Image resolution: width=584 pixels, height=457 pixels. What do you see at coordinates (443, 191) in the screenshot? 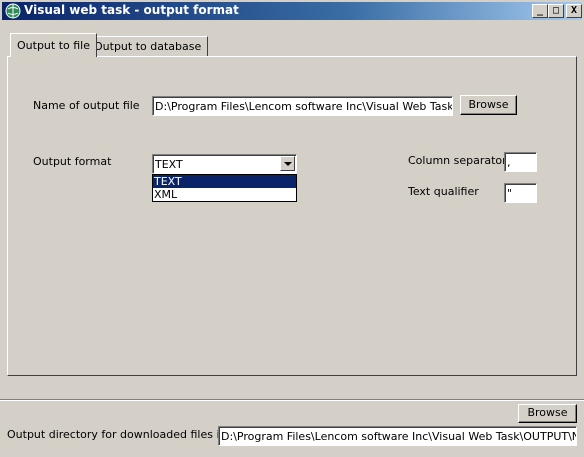
I see `text-qualifier-label: Text qualifier` at bounding box center [443, 191].